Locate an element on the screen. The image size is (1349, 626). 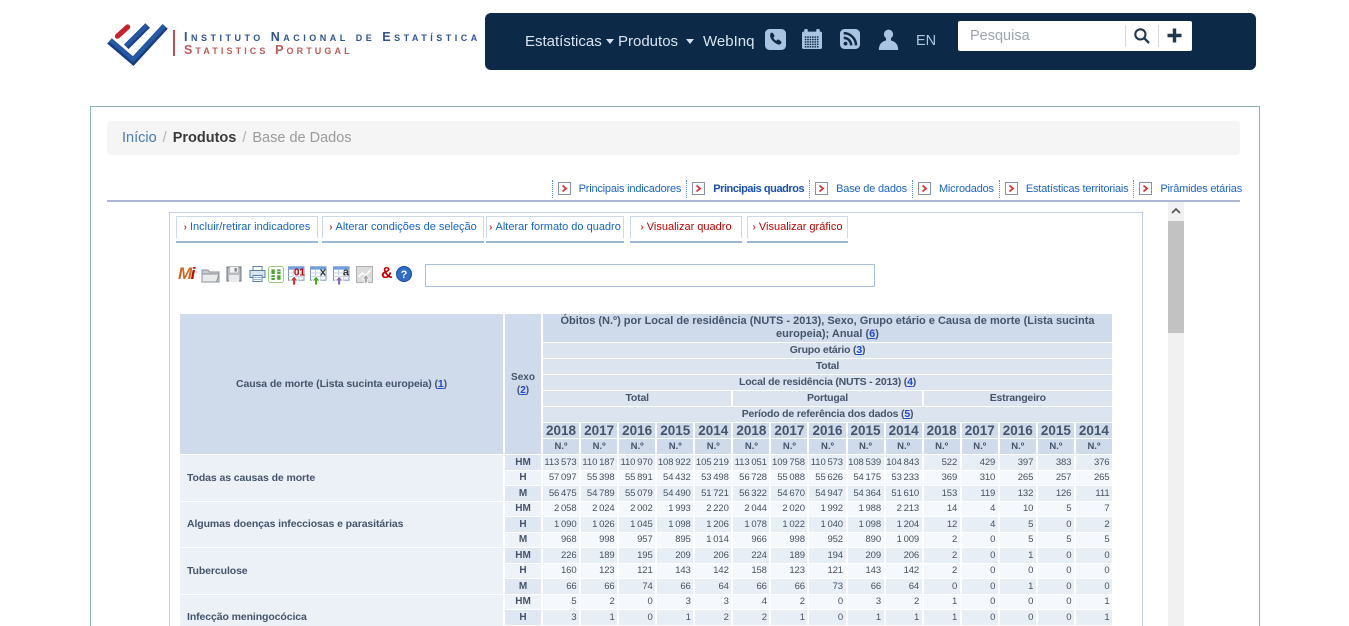
svg-text: 01 is located at coordinates (300, 273).